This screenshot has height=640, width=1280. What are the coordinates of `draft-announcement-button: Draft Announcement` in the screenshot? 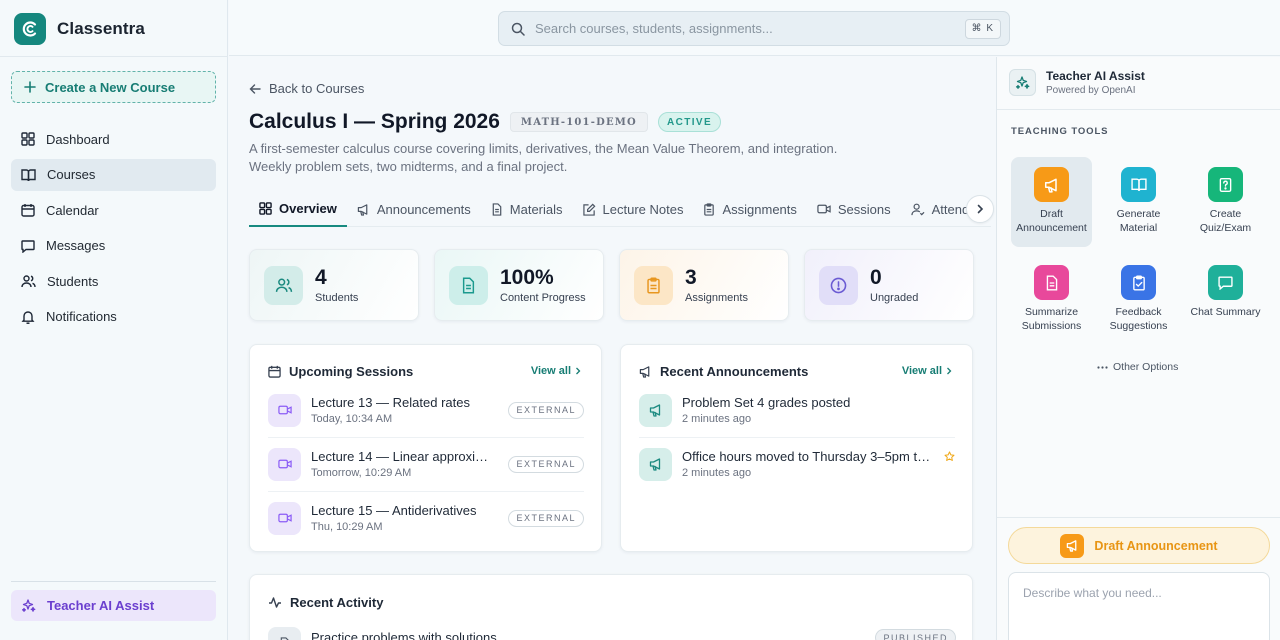 It's located at (1139, 545).